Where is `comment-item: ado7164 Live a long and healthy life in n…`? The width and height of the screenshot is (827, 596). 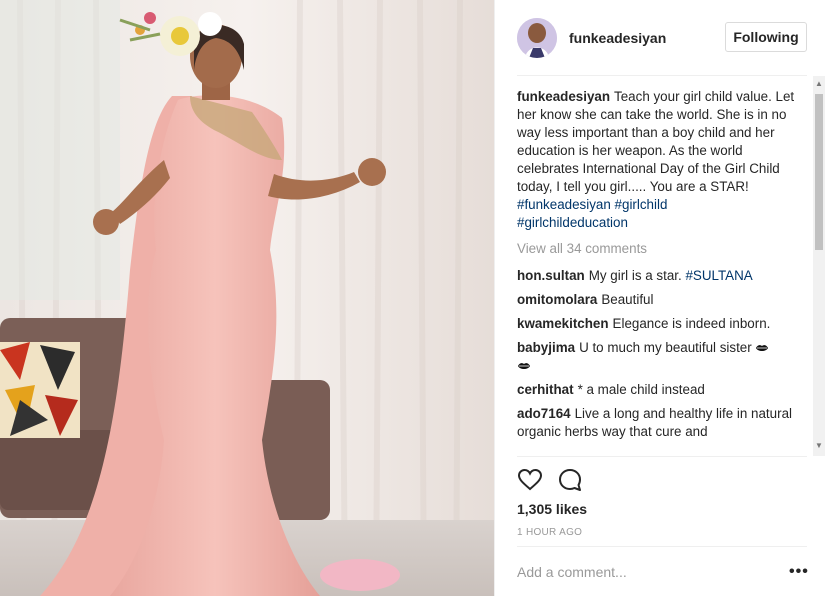
comment-item: ado7164 Live a long and healthy life in n… is located at coordinates (662, 423).